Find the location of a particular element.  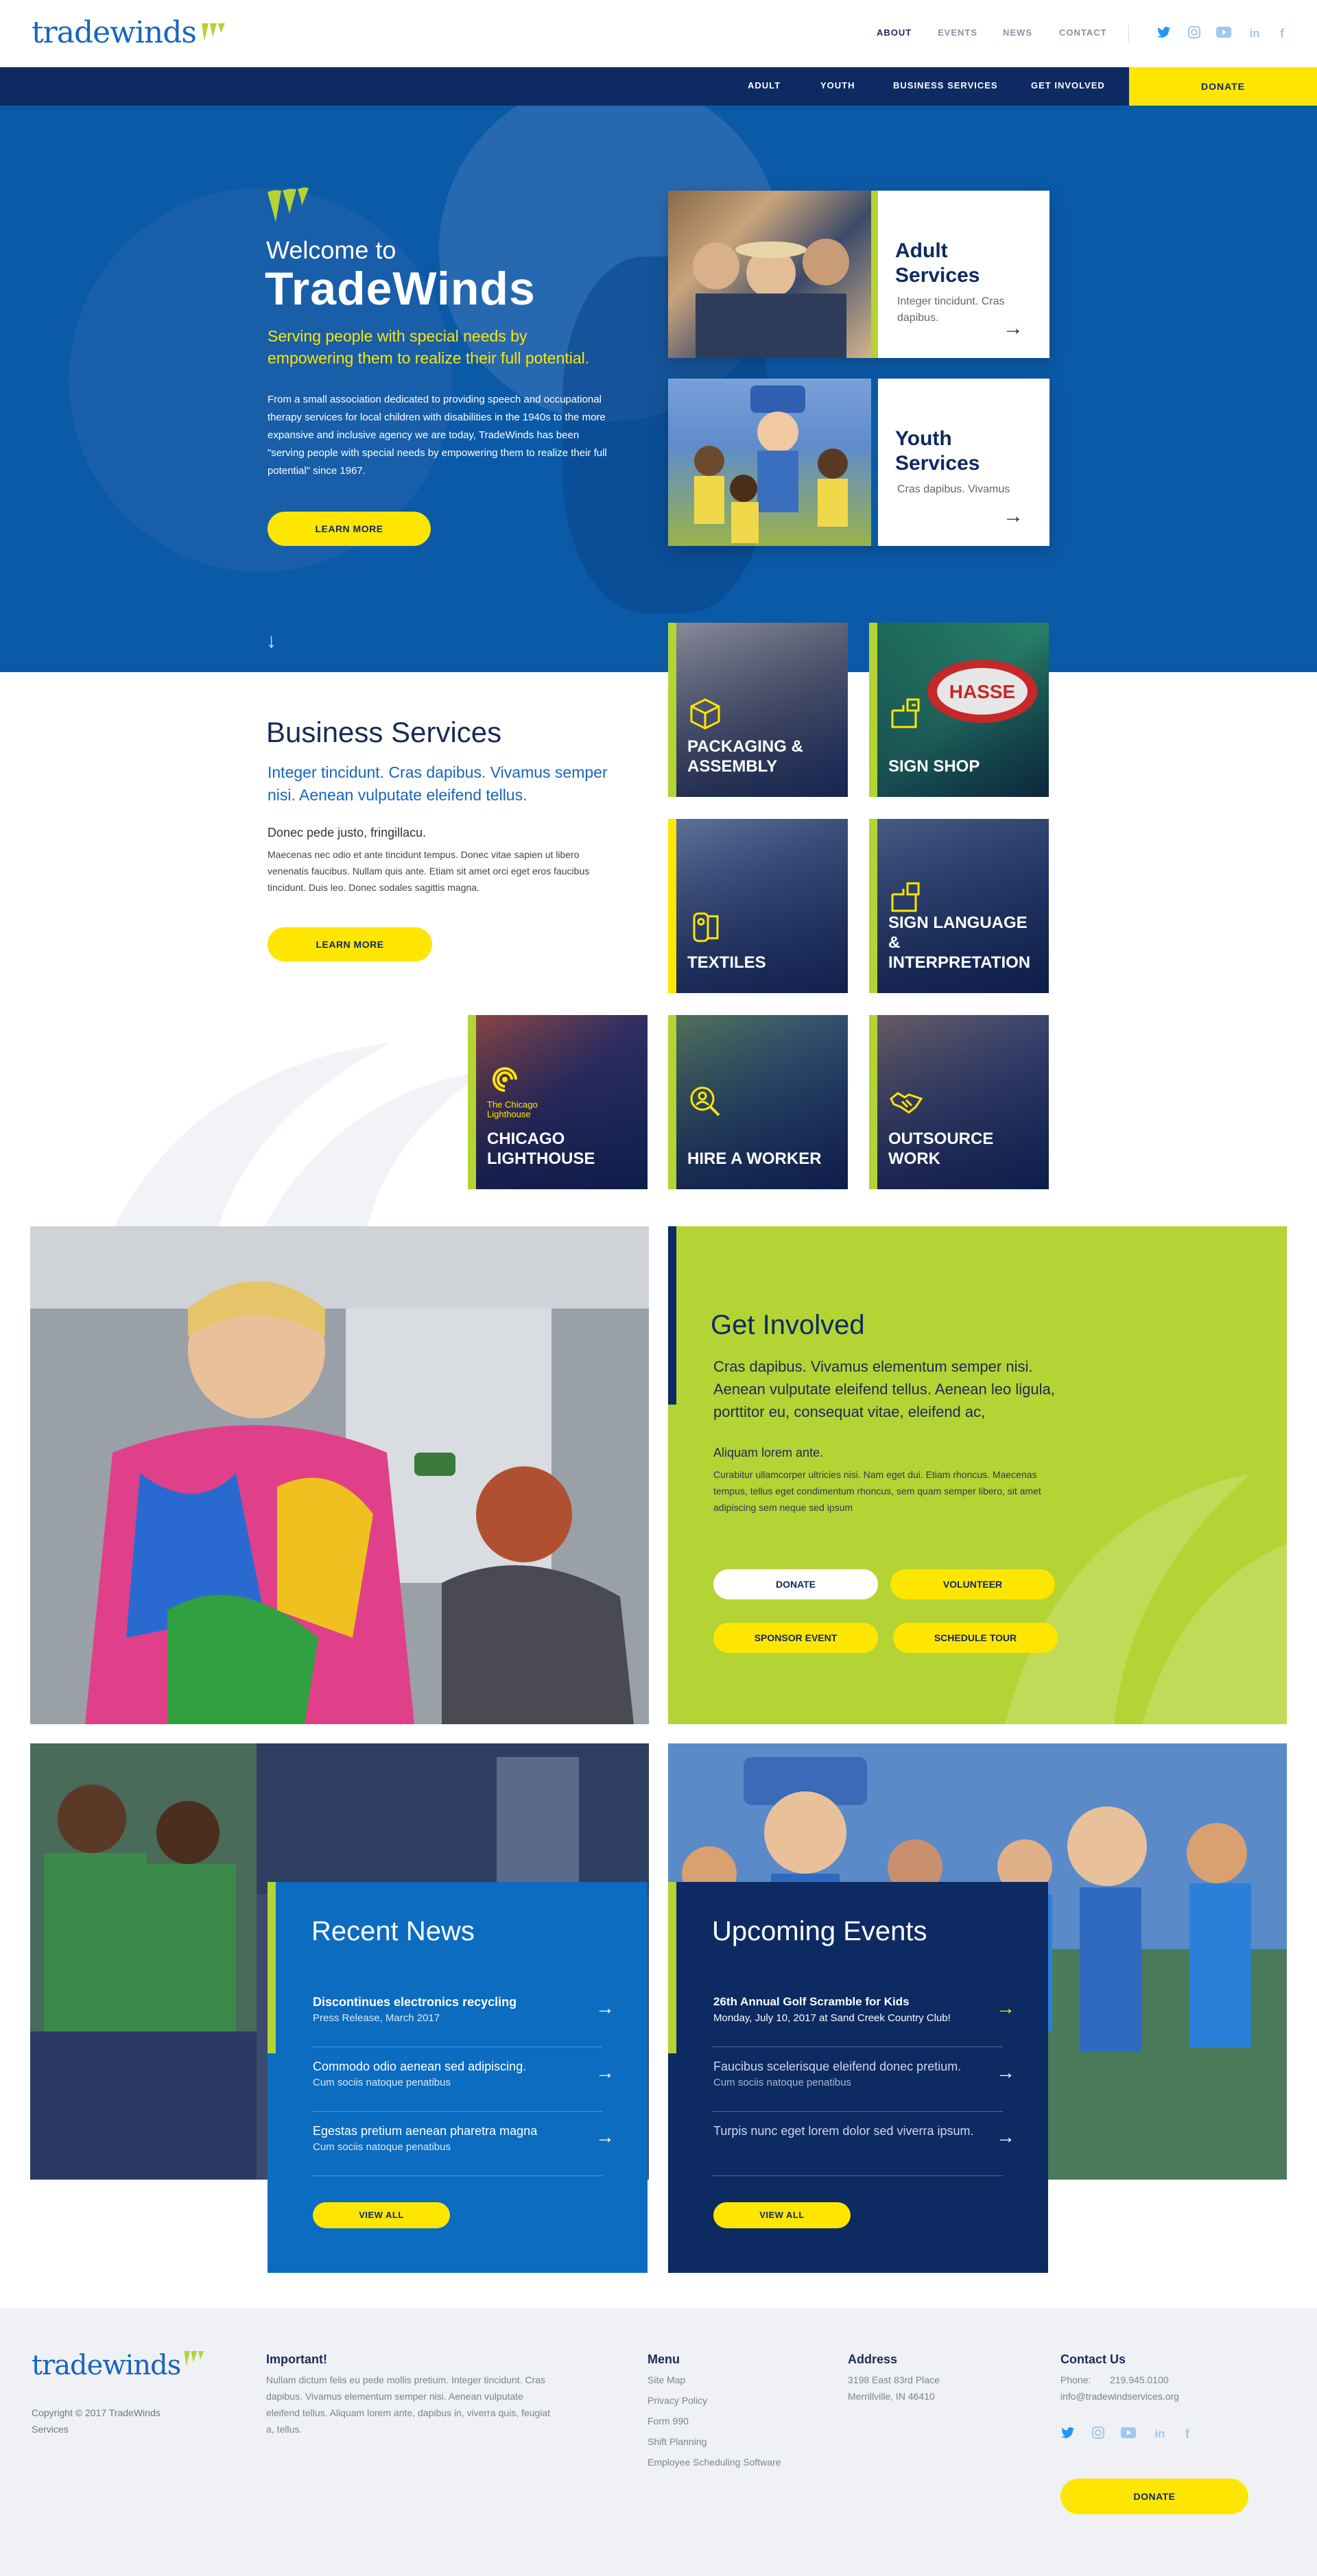

footer-important-title: Important! is located at coordinates (296, 2359).